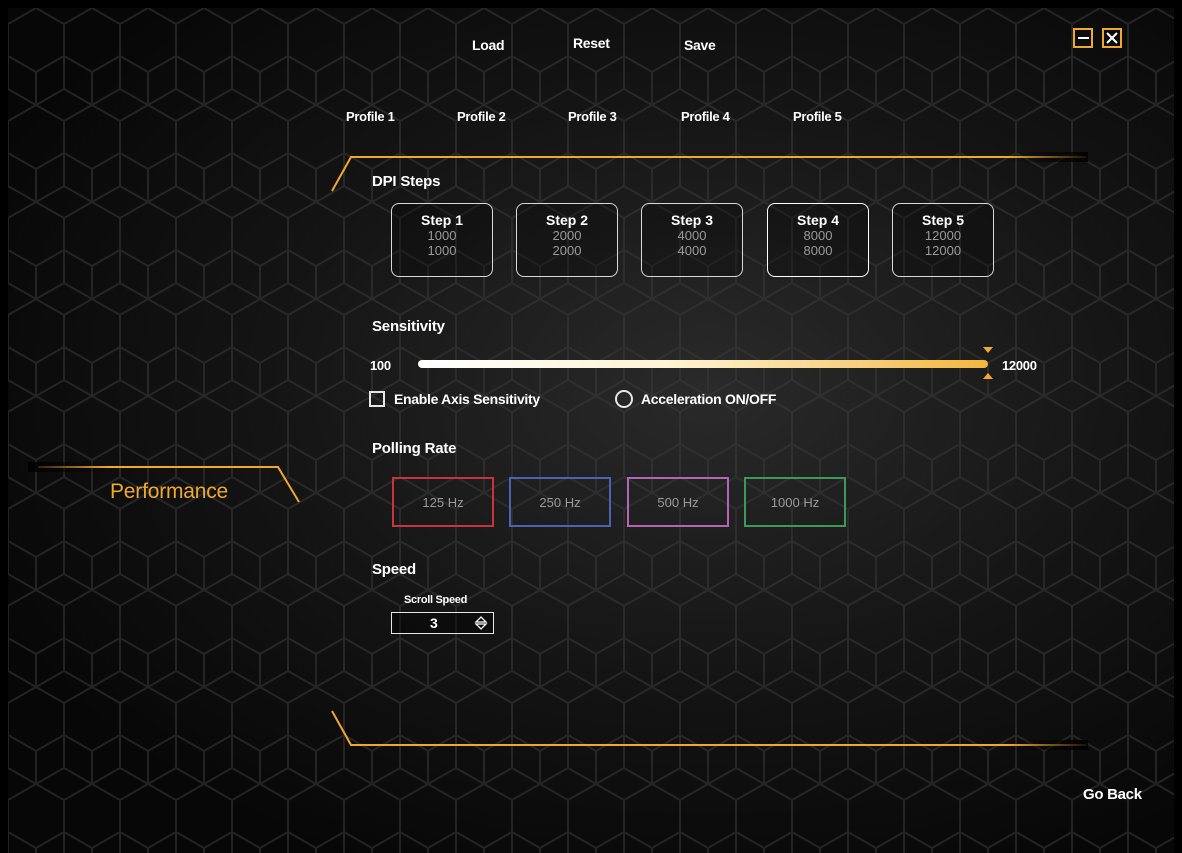  I want to click on axis-sensitivity-label: Enable Axis Sensitivity, so click(467, 399).